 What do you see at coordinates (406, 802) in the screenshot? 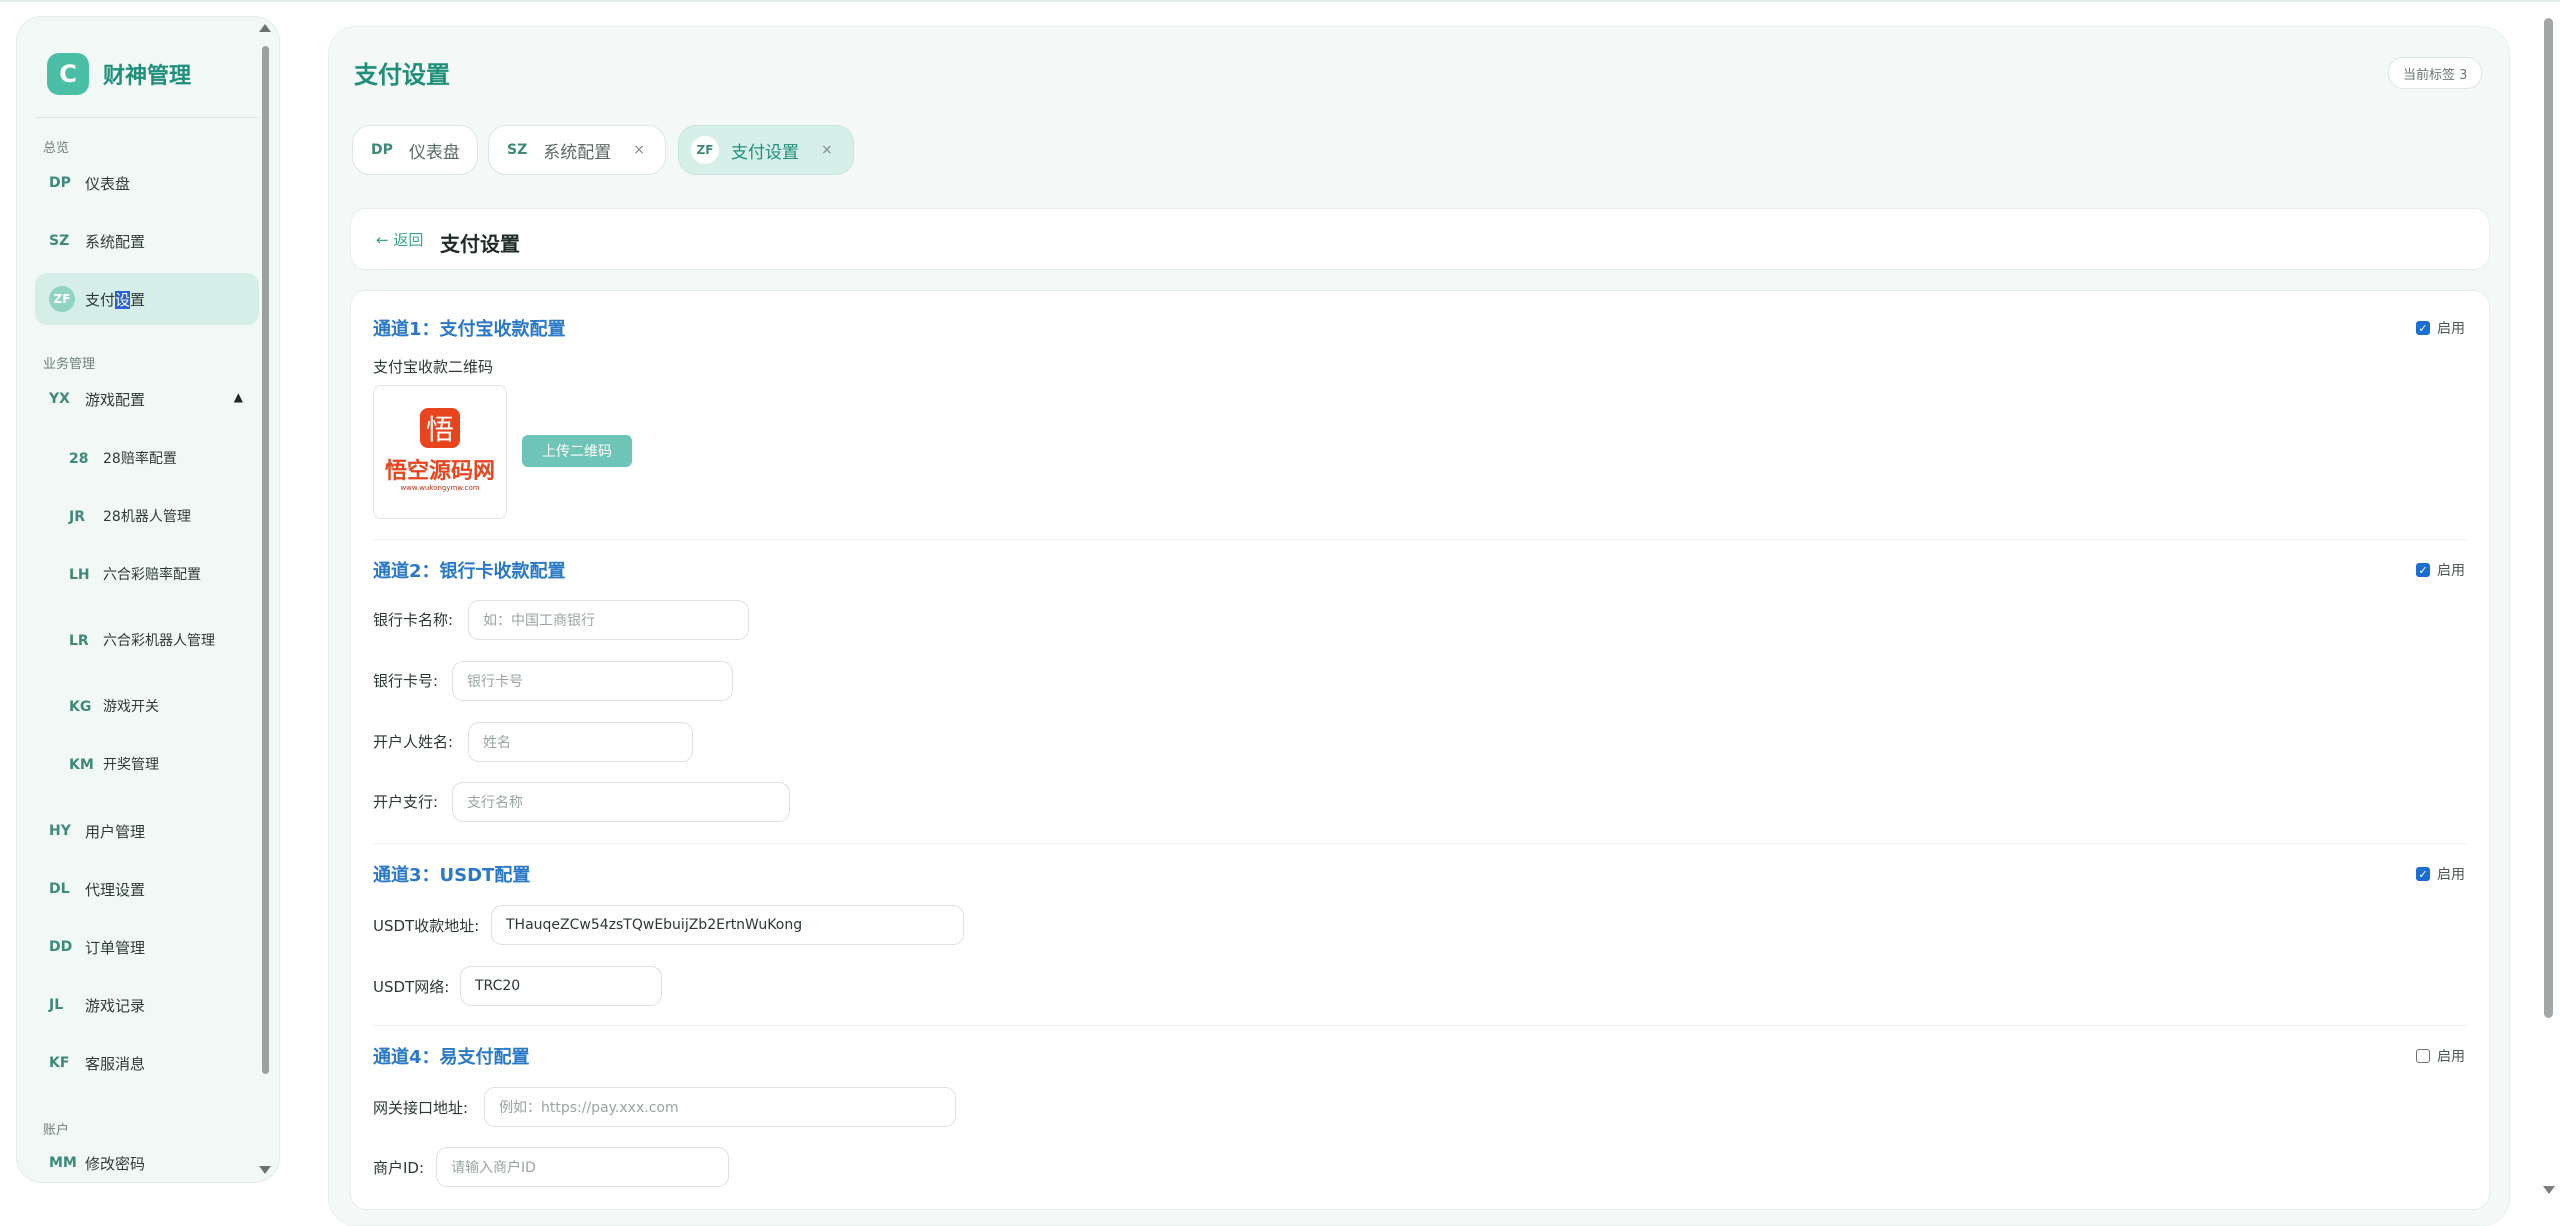
I see `bank-branch-label: 开户支行:` at bounding box center [406, 802].